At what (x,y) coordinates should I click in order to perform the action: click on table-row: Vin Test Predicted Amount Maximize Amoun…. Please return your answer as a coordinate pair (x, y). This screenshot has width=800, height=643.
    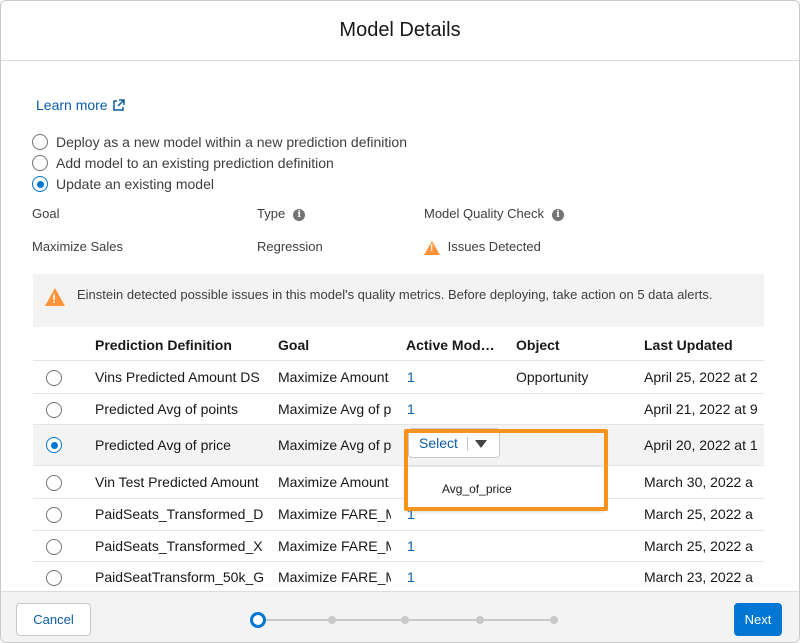
    Looking at the image, I should click on (398, 483).